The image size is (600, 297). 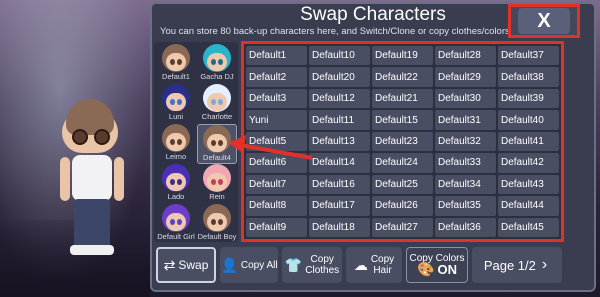 What do you see at coordinates (339, 184) in the screenshot?
I see `backup-slot: Default16` at bounding box center [339, 184].